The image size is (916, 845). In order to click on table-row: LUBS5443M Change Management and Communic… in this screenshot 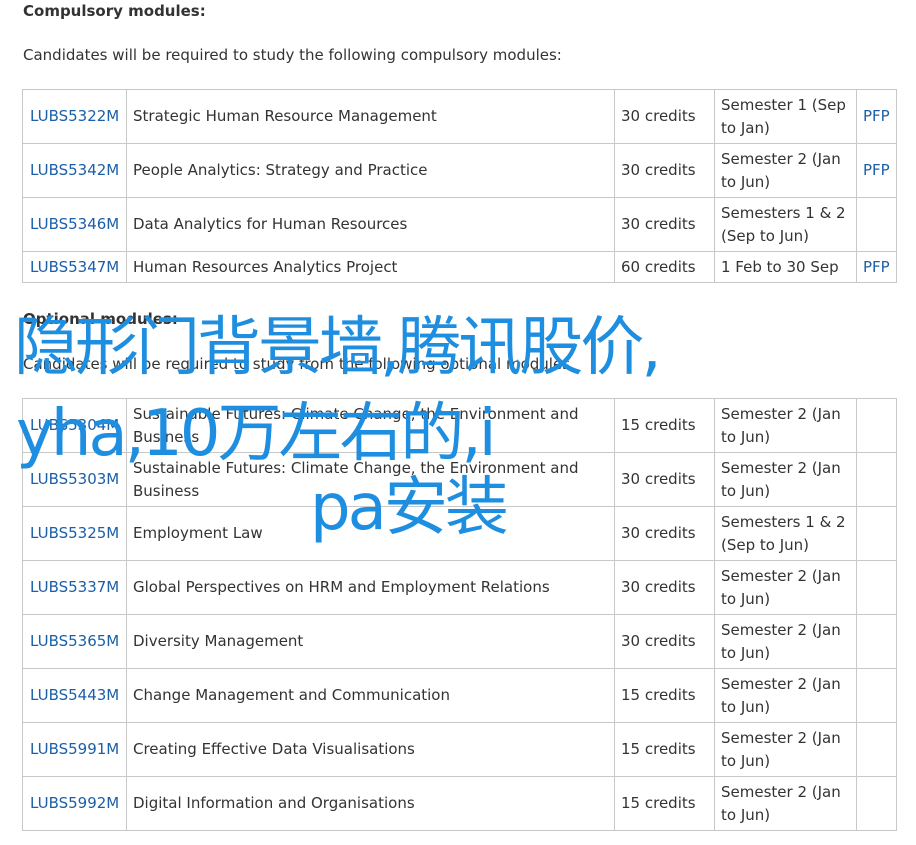, I will do `click(459, 695)`.